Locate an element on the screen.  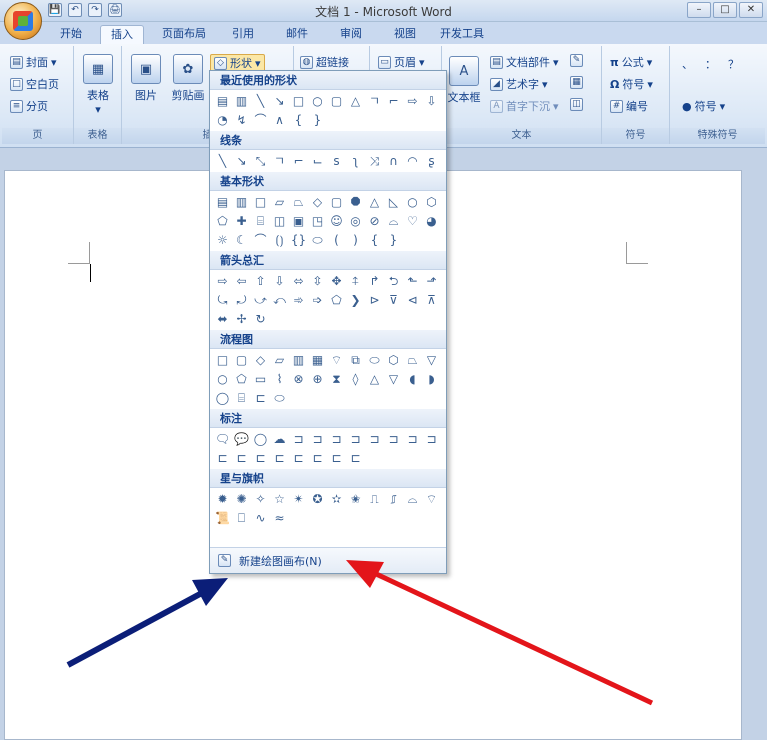
star-4-shape: ✧ is located at coordinates (260, 498).